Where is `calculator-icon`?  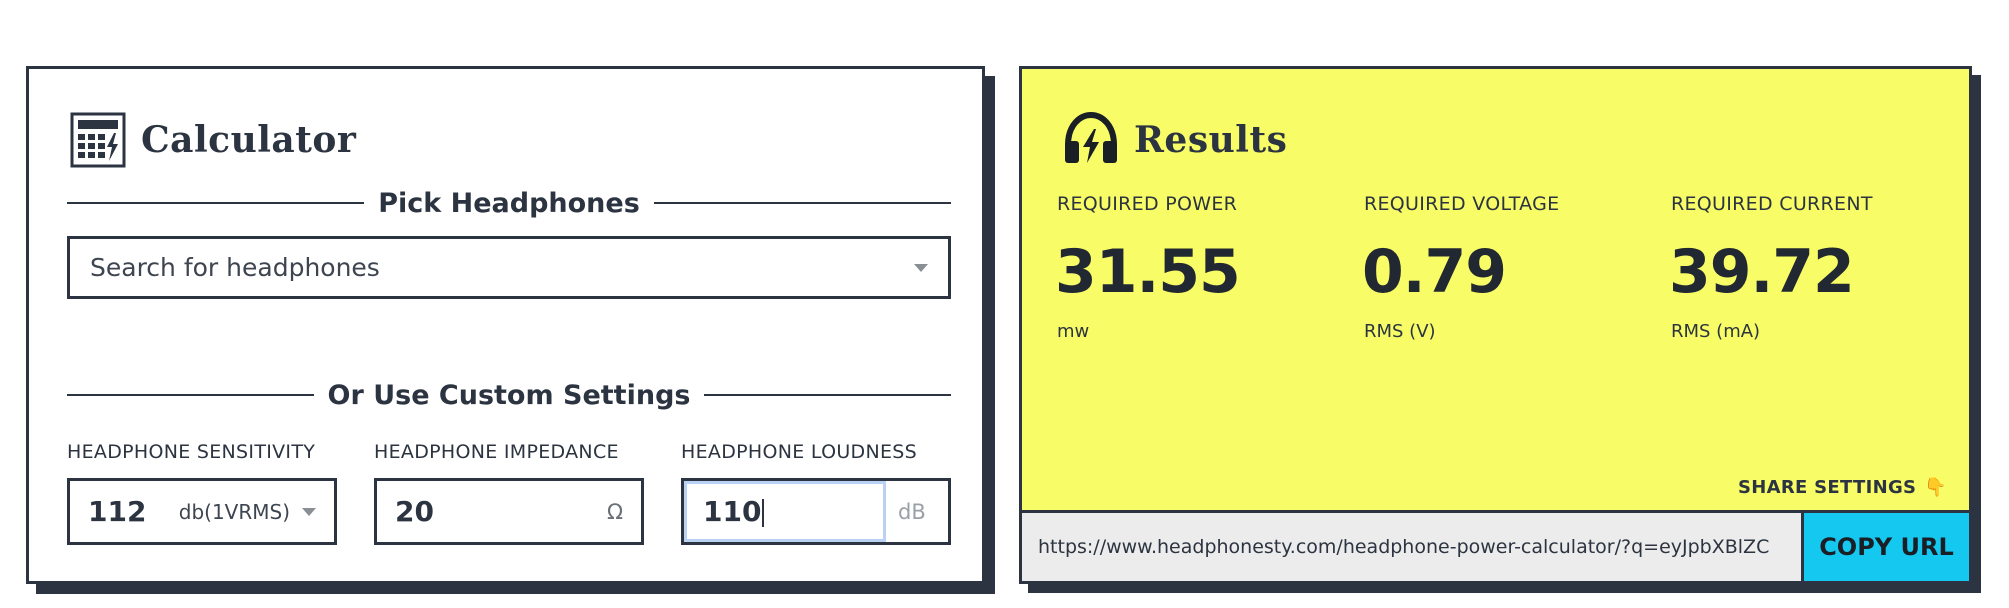 calculator-icon is located at coordinates (98, 140).